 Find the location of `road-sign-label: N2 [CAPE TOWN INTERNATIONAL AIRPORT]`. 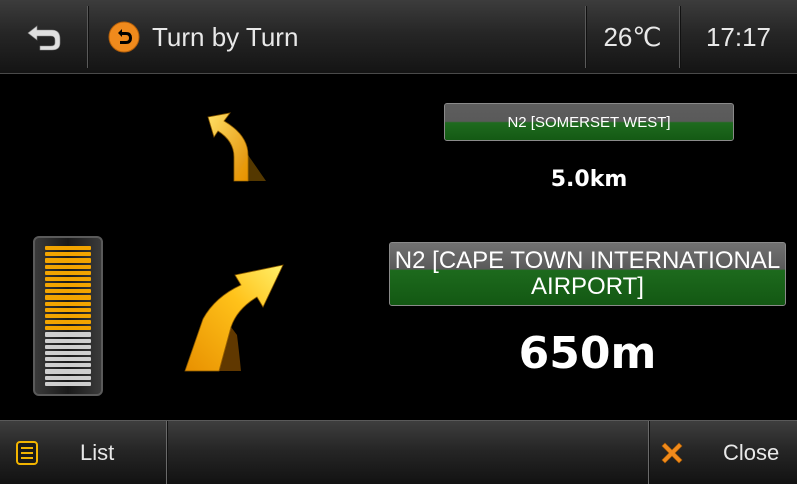

road-sign-label: N2 [CAPE TOWN INTERNATIONAL AIRPORT] is located at coordinates (587, 274).